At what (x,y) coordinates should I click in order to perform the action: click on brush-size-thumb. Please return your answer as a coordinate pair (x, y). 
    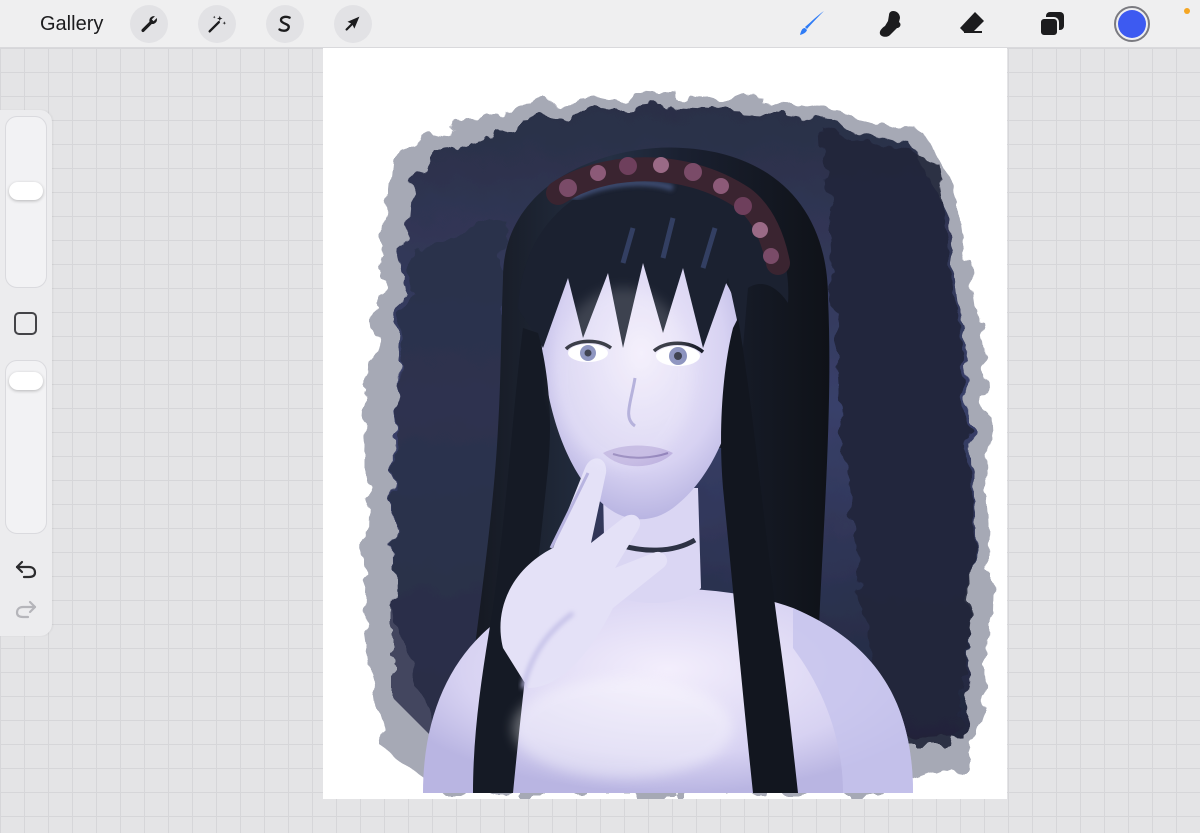
    Looking at the image, I should click on (26, 190).